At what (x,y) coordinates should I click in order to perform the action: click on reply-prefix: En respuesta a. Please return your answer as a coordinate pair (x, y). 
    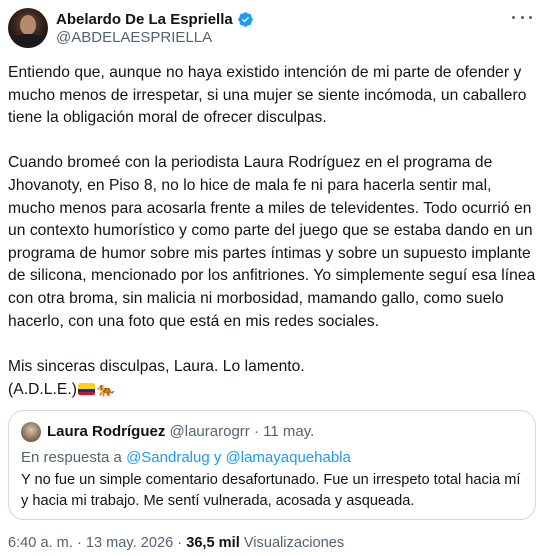
    Looking at the image, I should click on (71, 457).